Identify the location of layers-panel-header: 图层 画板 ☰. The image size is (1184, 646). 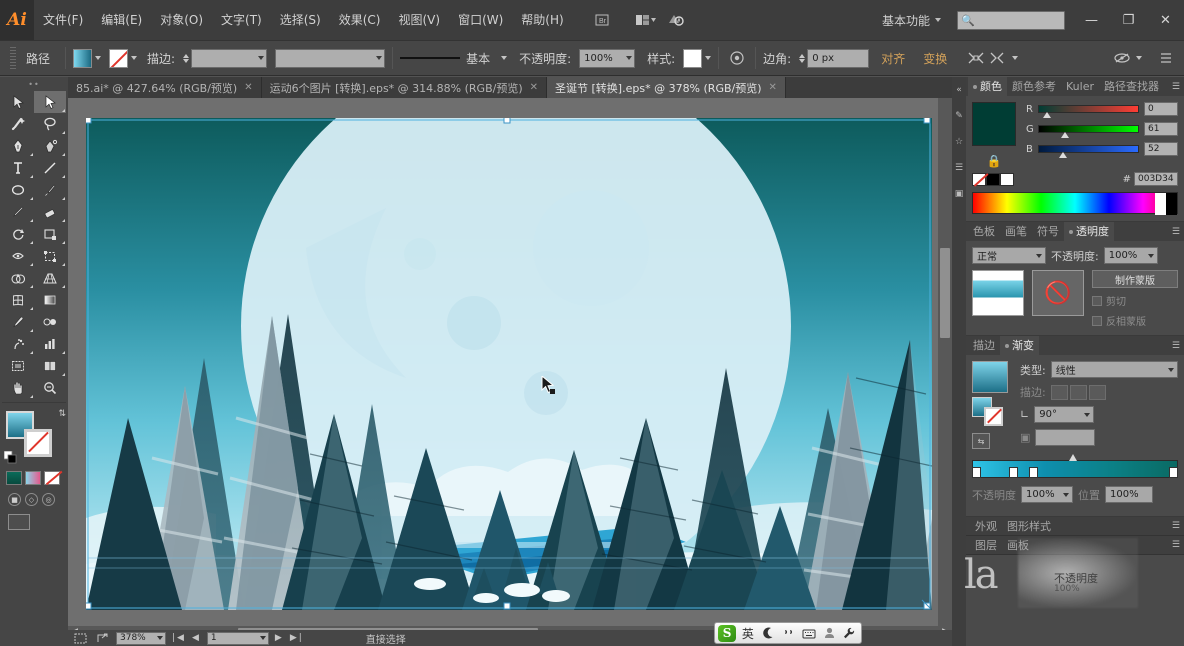
(1075, 545).